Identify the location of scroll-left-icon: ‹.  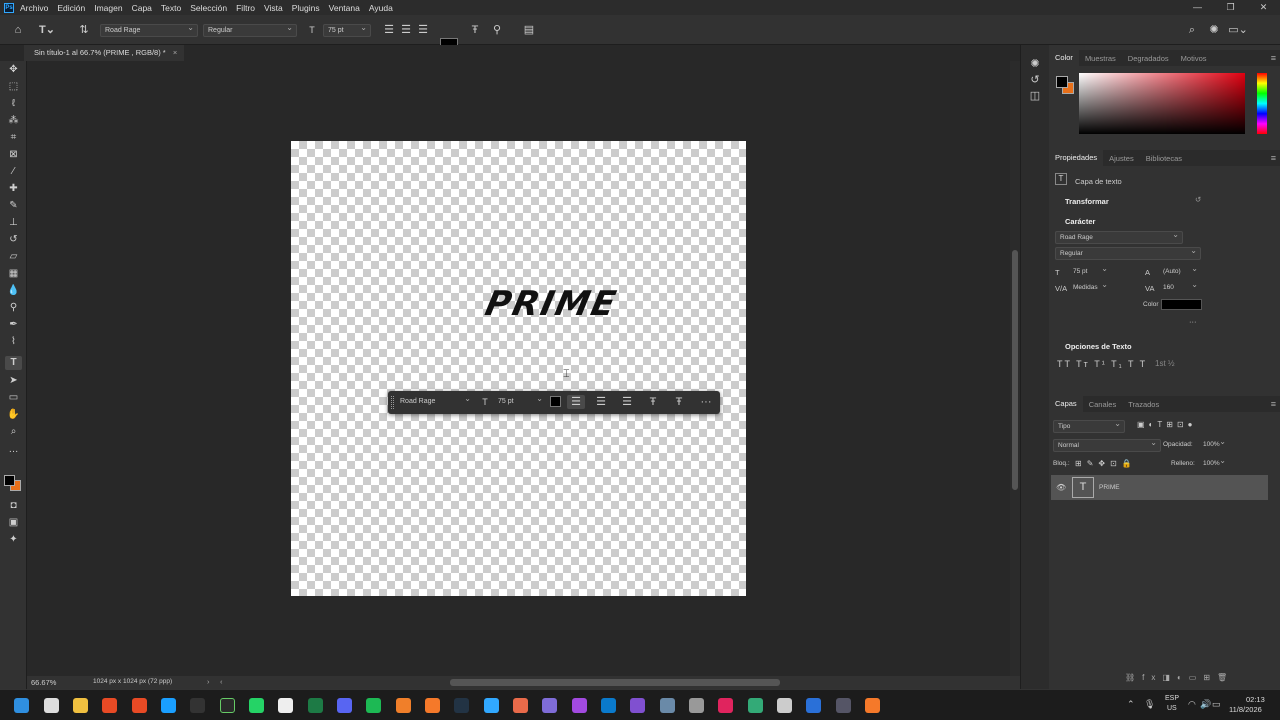
(221, 681).